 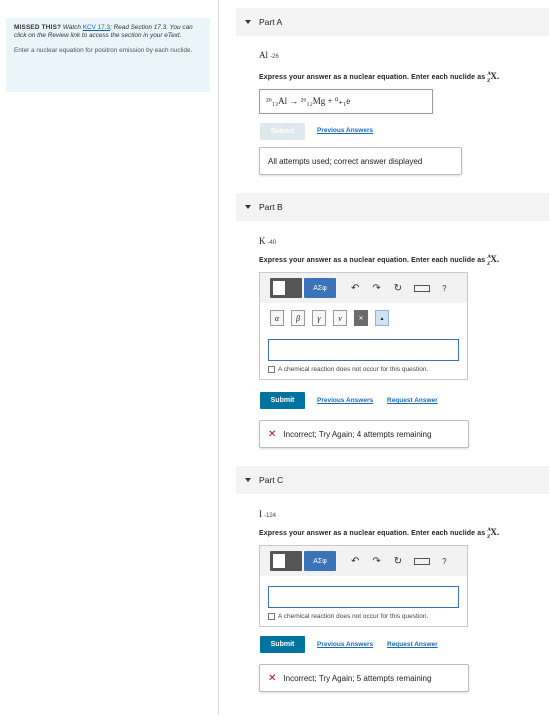 I want to click on part-c-header: Part C, so click(x=392, y=480).